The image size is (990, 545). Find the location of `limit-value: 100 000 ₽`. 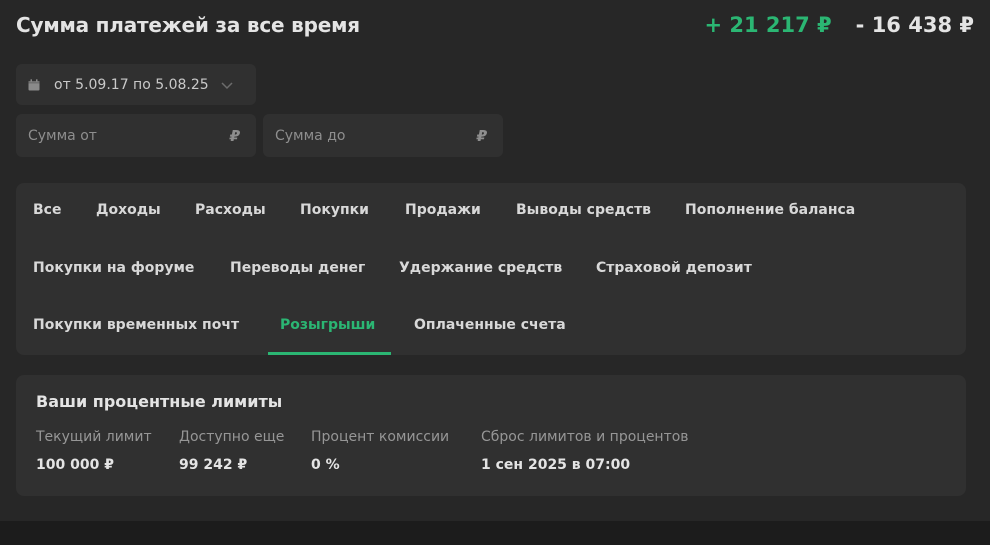

limit-value: 100 000 ₽ is located at coordinates (75, 465).